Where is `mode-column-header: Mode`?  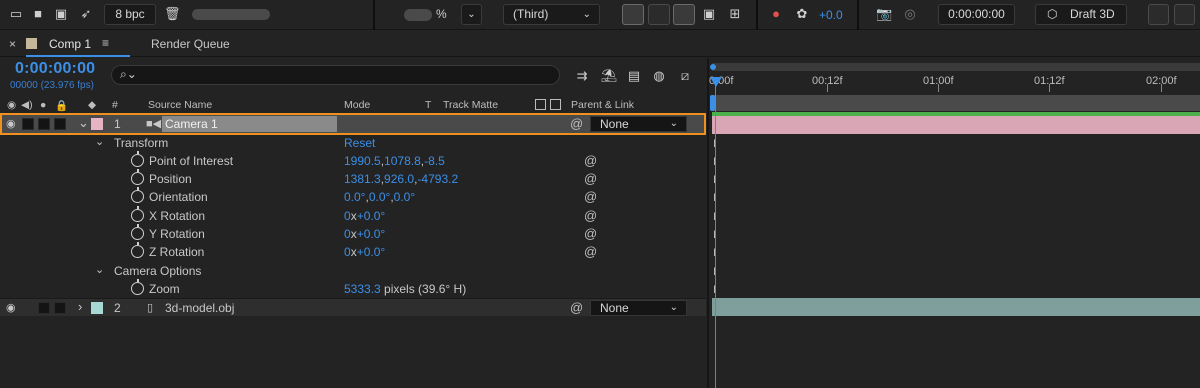
mode-column-header: Mode is located at coordinates (357, 105).